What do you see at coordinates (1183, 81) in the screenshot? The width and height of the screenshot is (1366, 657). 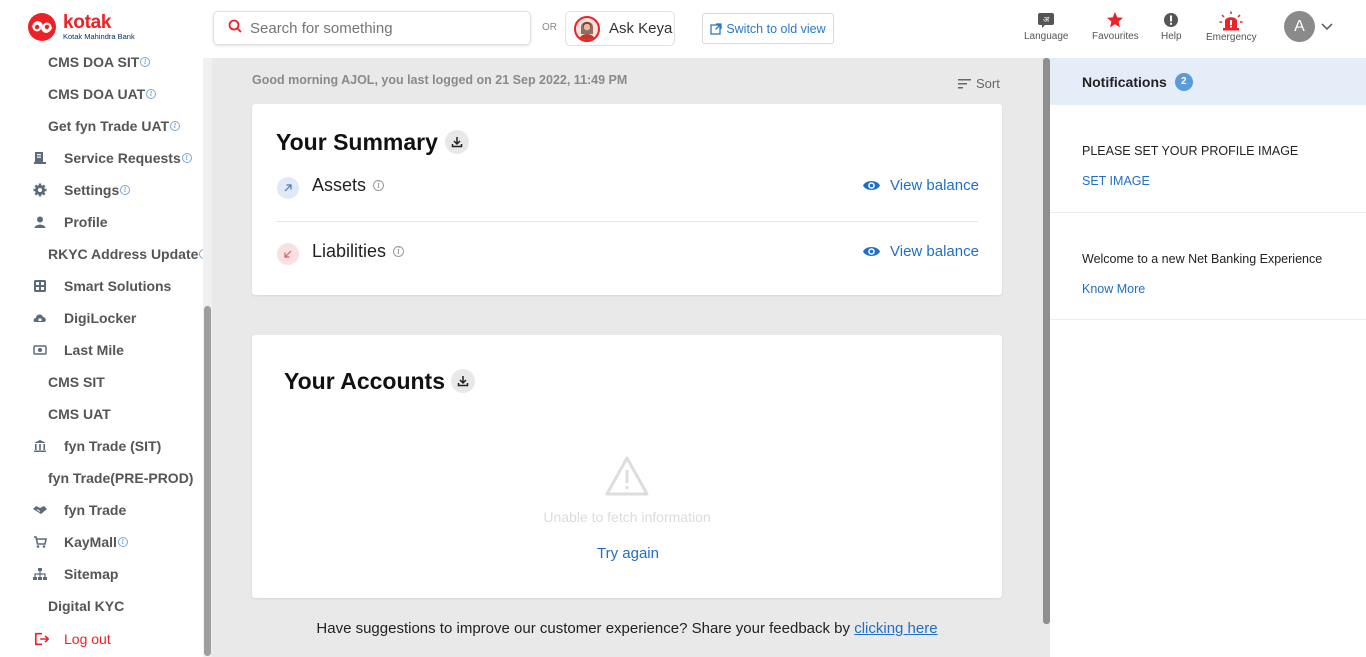 I see `notifications-count-badge: 2` at bounding box center [1183, 81].